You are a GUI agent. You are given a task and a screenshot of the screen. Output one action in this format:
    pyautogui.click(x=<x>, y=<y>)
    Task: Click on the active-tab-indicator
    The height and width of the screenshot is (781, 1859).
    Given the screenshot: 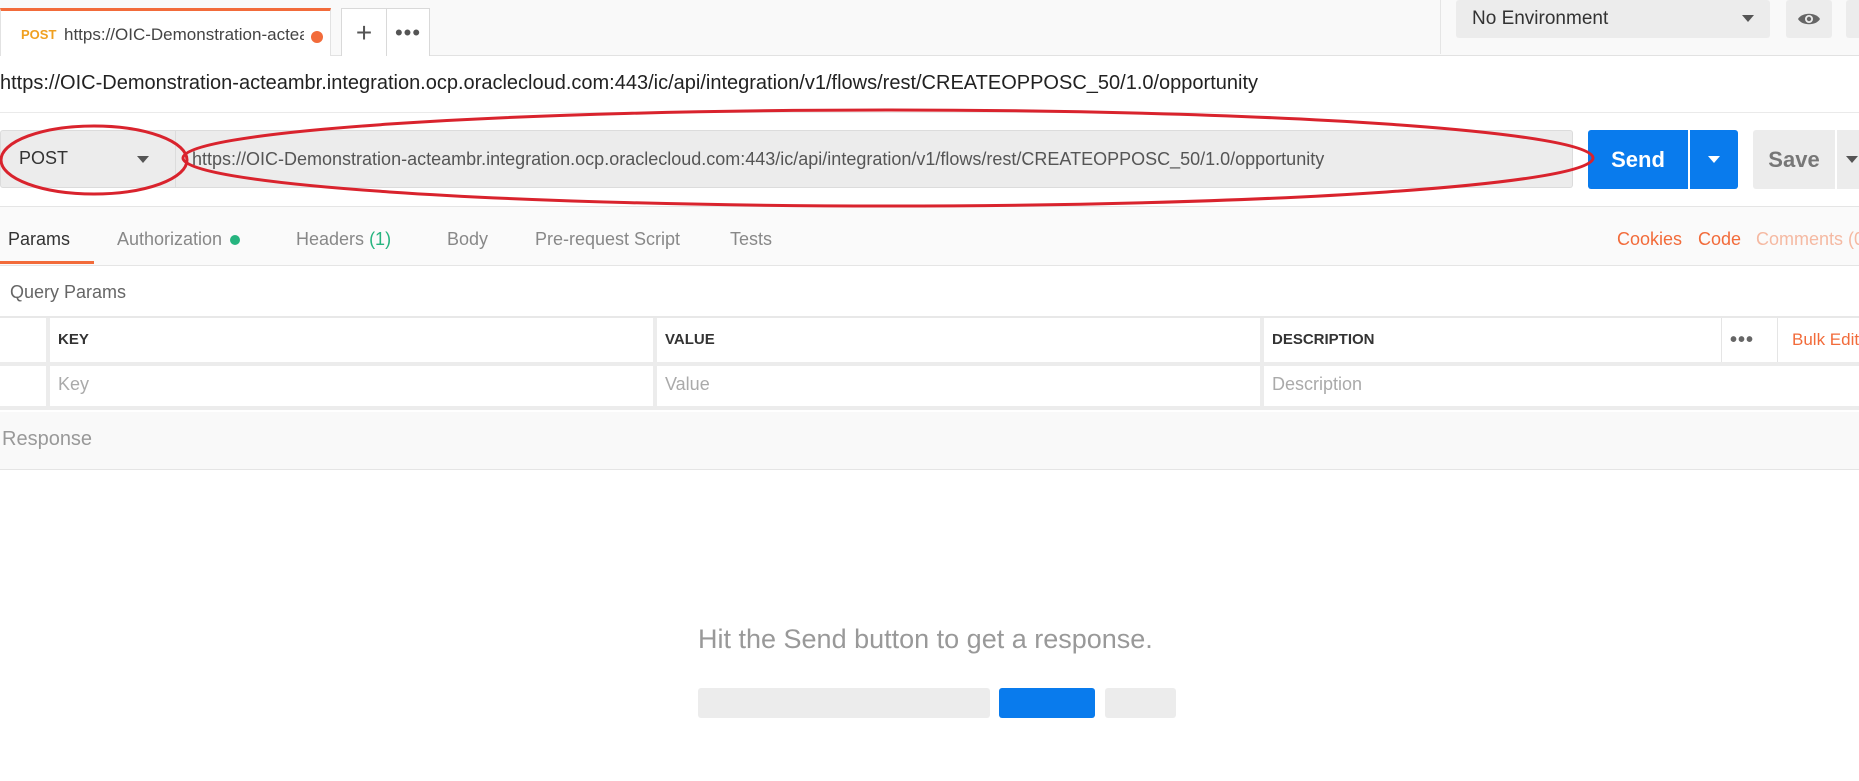 What is the action you would take?
    pyautogui.click(x=47, y=262)
    